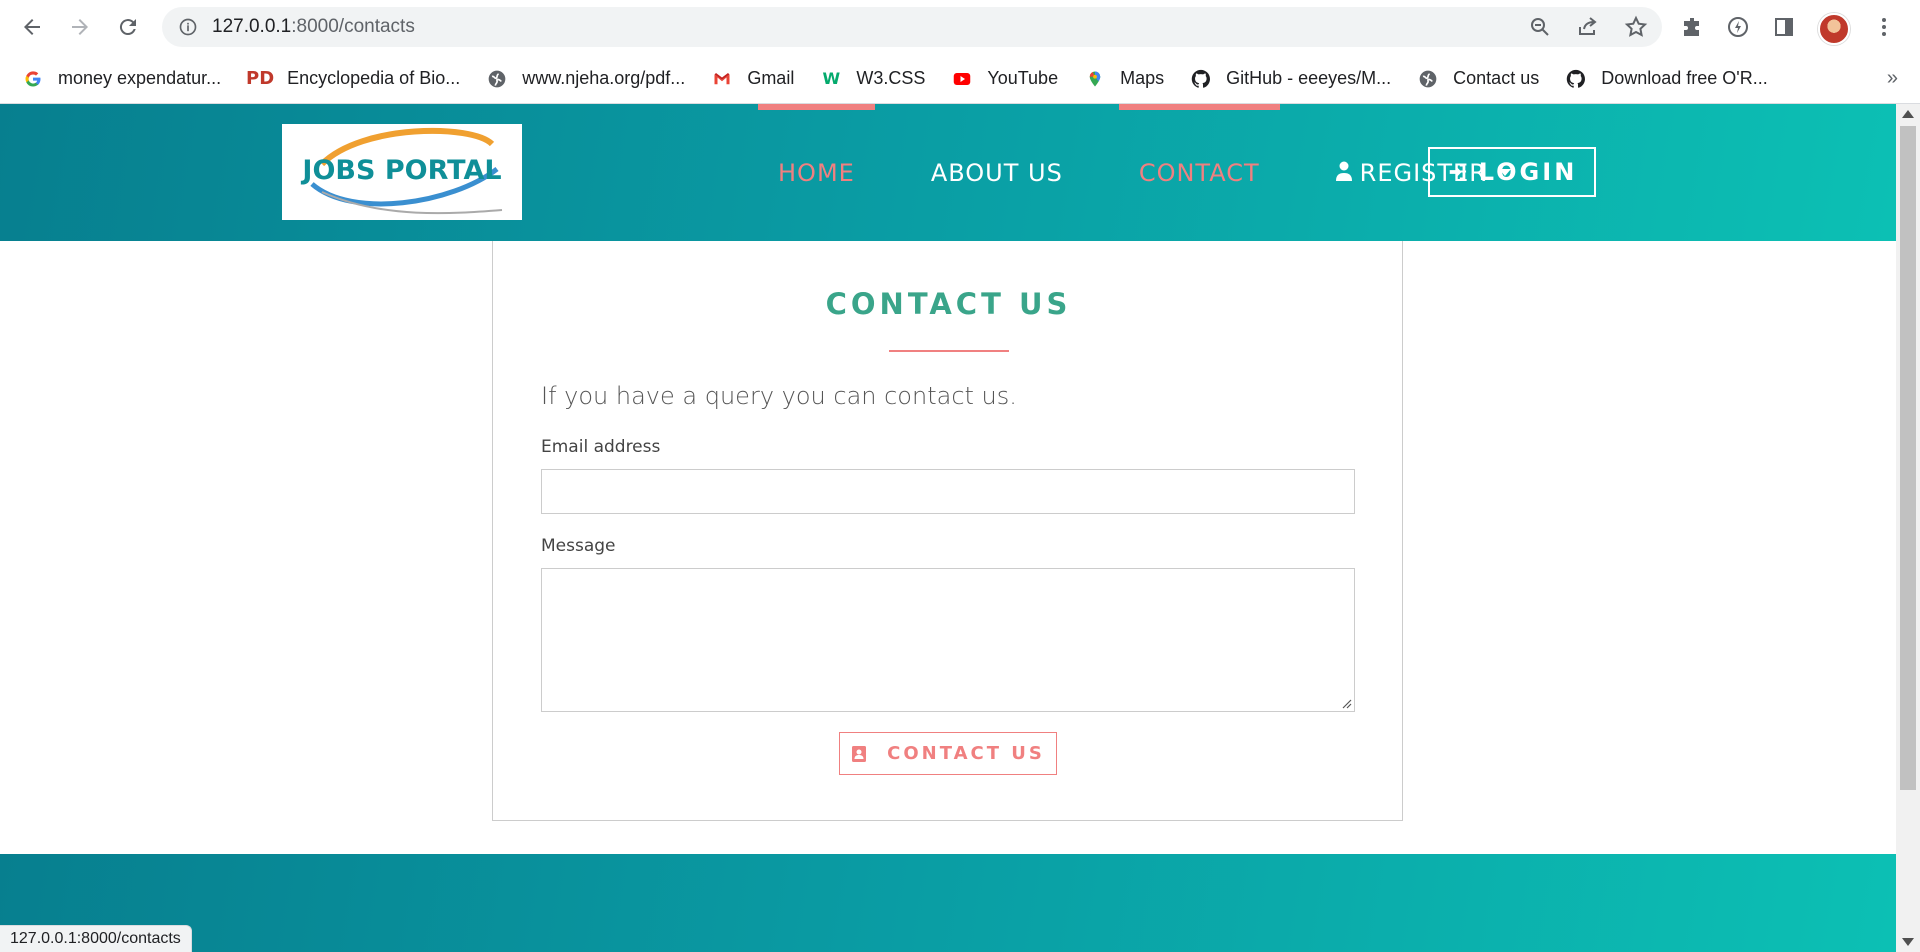  Describe the element at coordinates (949, 351) in the screenshot. I see `title-divider` at that location.